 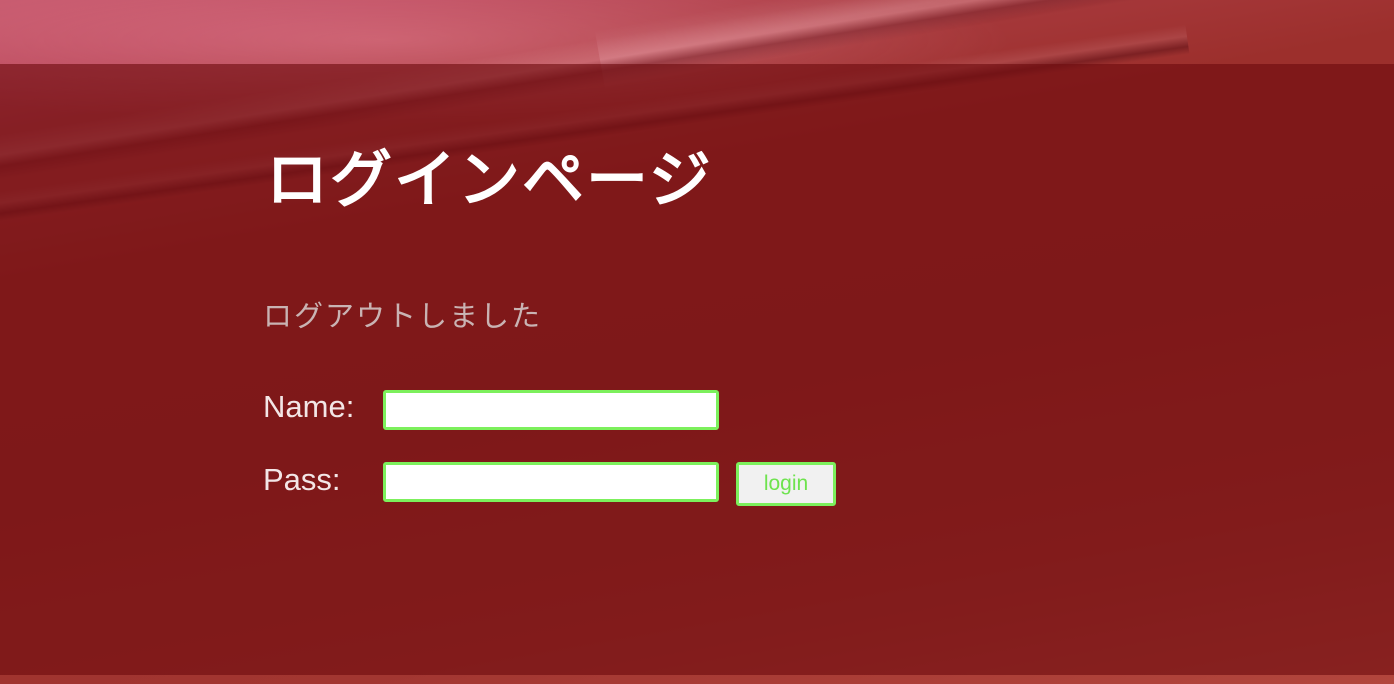 I want to click on logout-status-message: ログアウトしました, so click(x=403, y=316).